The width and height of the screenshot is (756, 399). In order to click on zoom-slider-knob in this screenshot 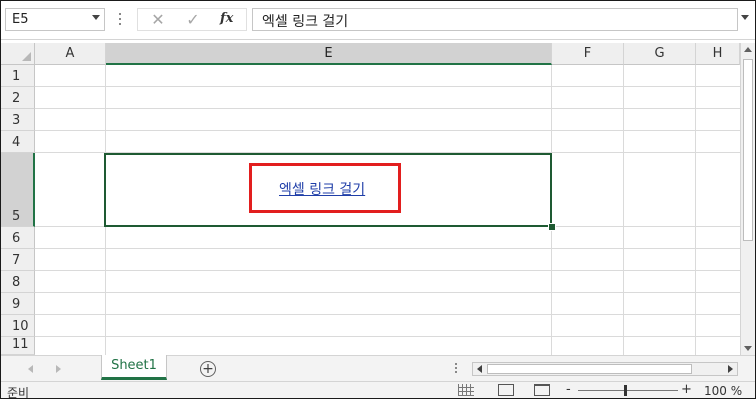, I will do `click(625, 390)`.